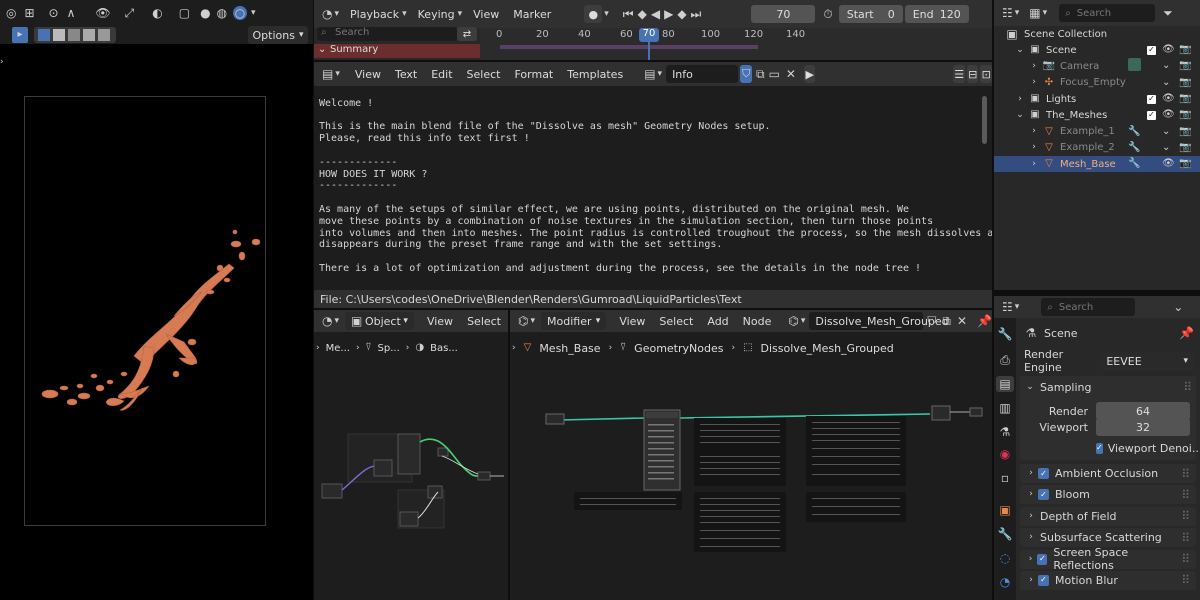  I want to click on outliner-search: ⌕ Search, so click(1107, 13).